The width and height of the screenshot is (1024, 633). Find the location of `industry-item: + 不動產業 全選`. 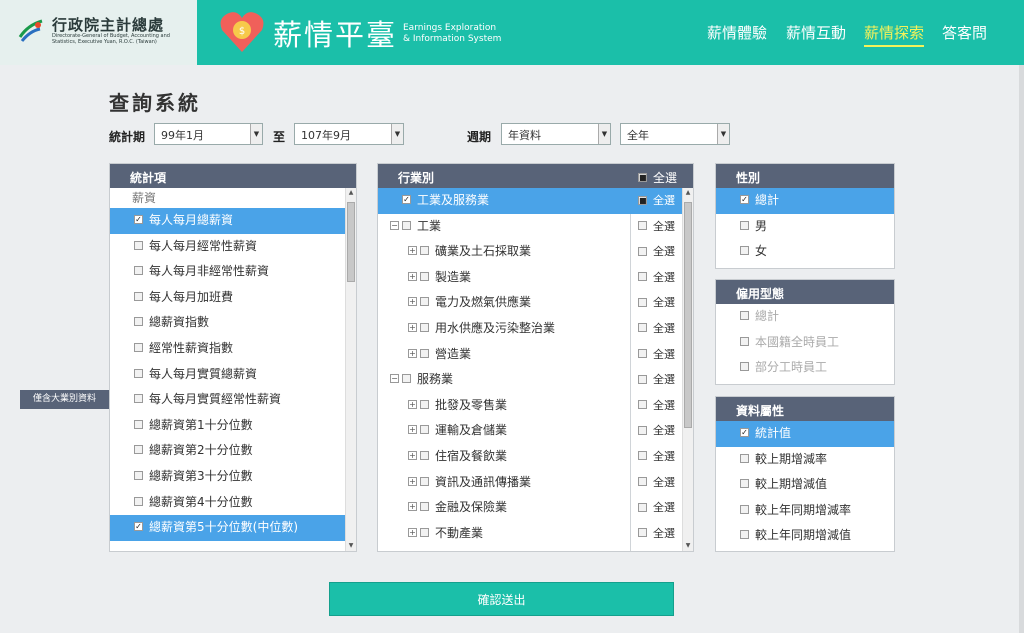

industry-item: + 不動產業 全選 is located at coordinates (535, 534).